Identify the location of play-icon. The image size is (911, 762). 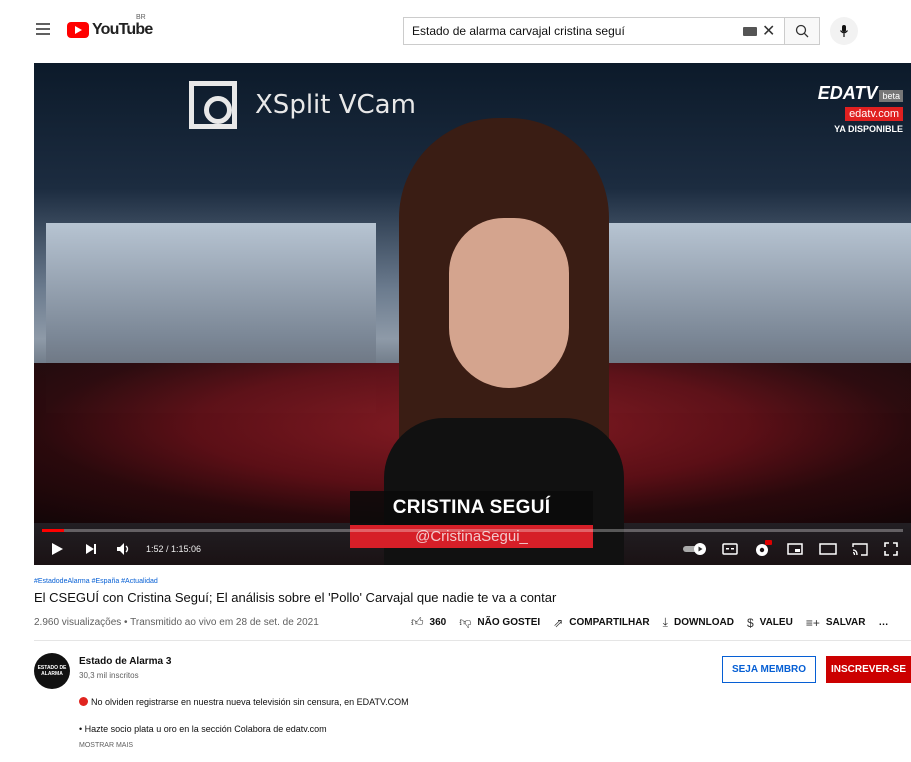
(57, 549).